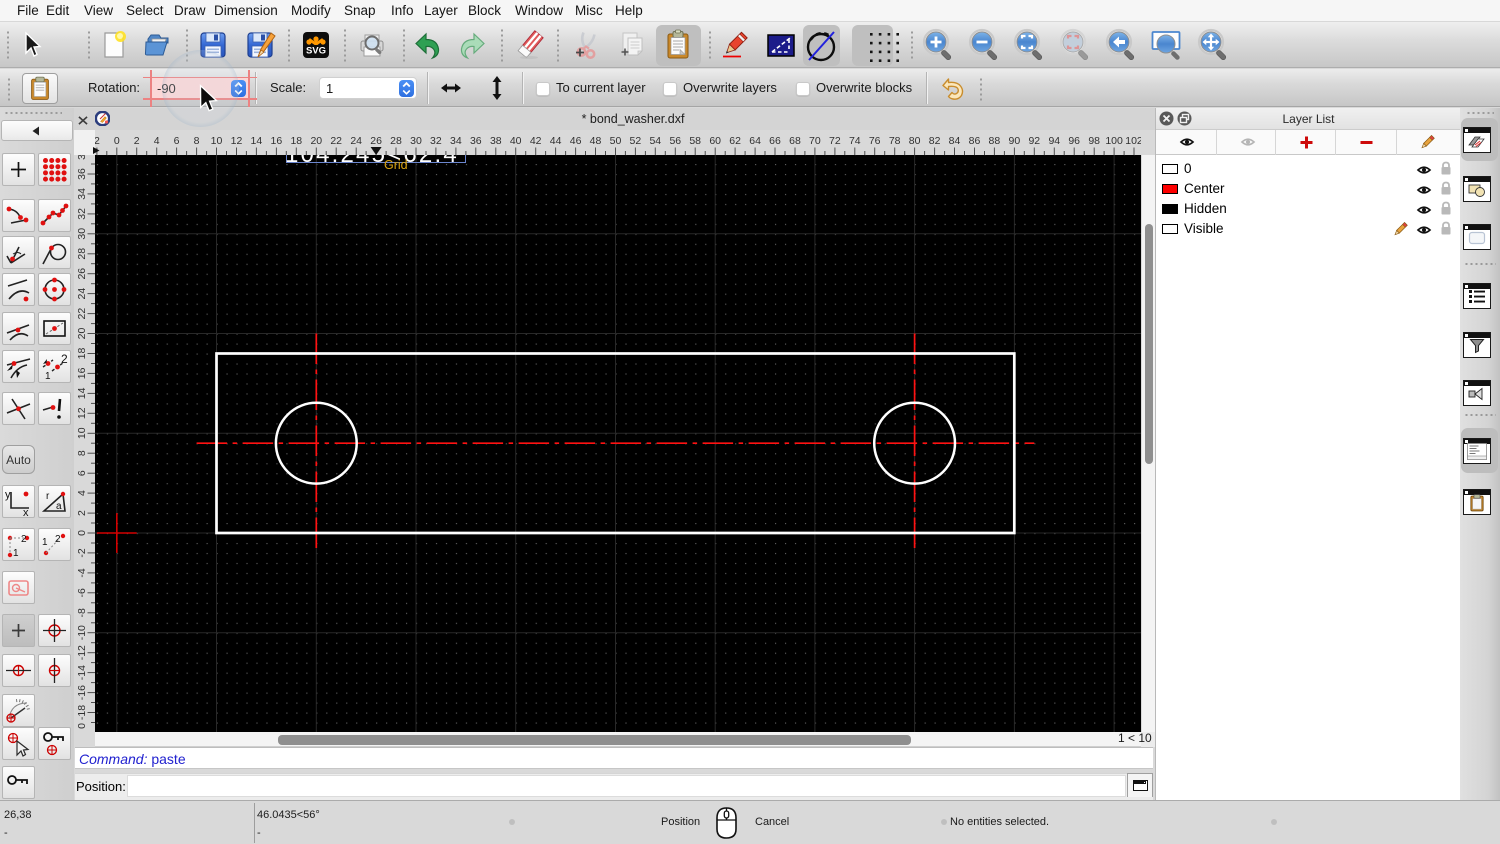  Describe the element at coordinates (1034, 141) in the screenshot. I see `svg-text: 92` at that location.